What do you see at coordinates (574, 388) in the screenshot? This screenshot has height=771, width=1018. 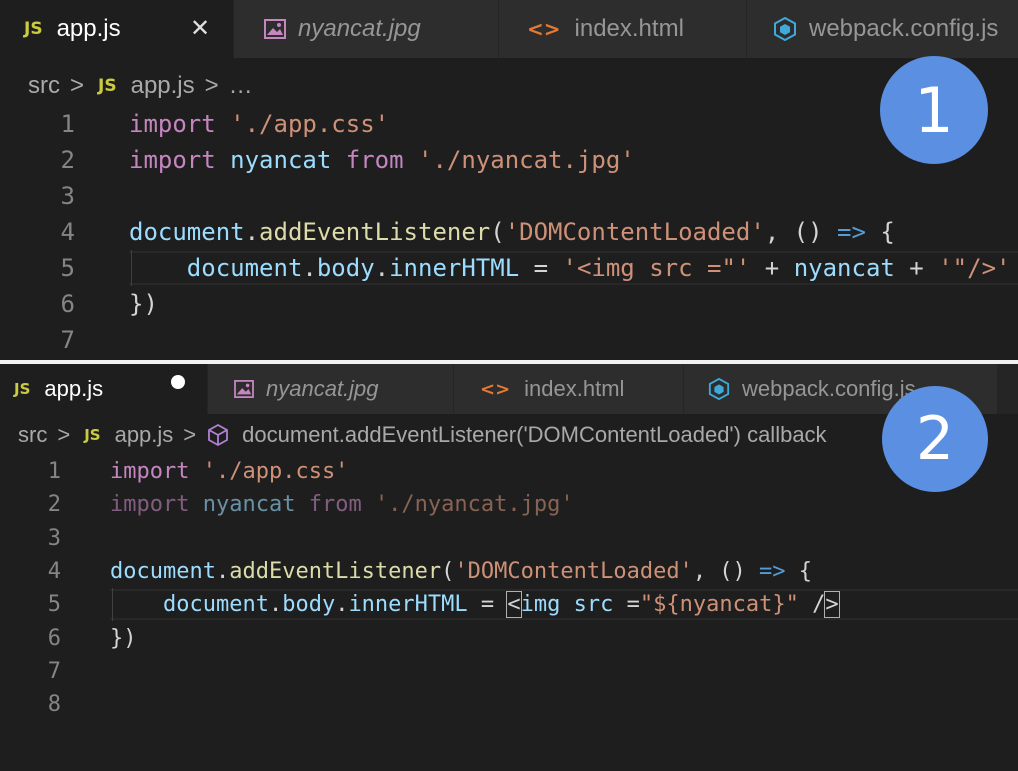 I see `tab-label: index.html` at bounding box center [574, 388].